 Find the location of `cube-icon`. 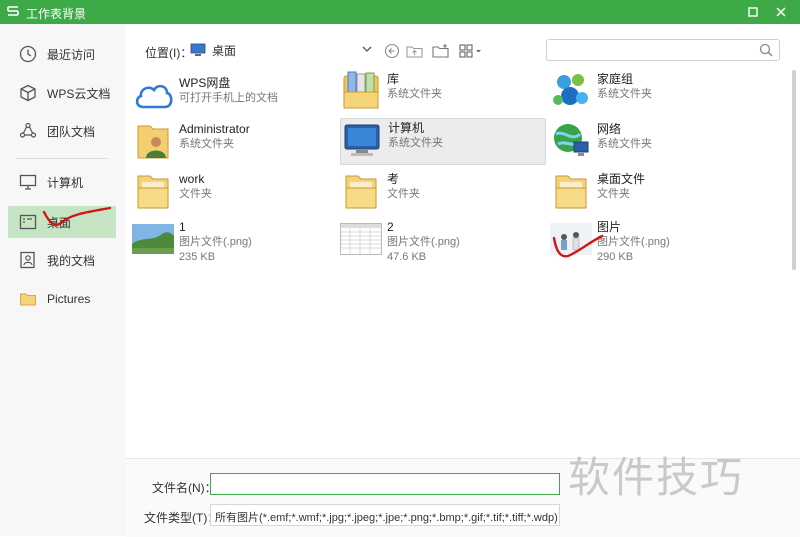

cube-icon is located at coordinates (28, 93).